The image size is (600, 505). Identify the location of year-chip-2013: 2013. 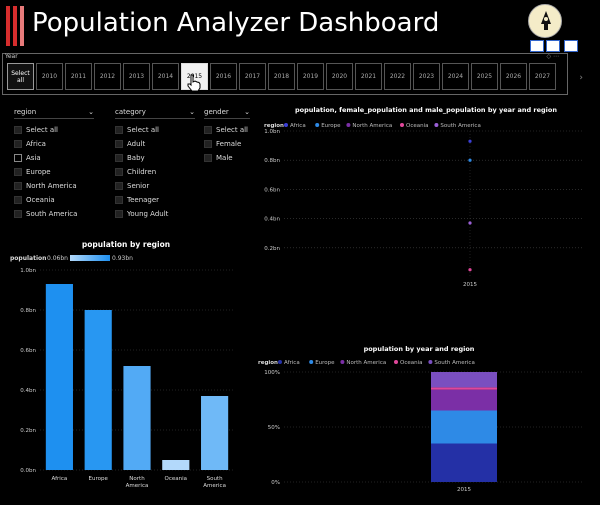
(136, 76).